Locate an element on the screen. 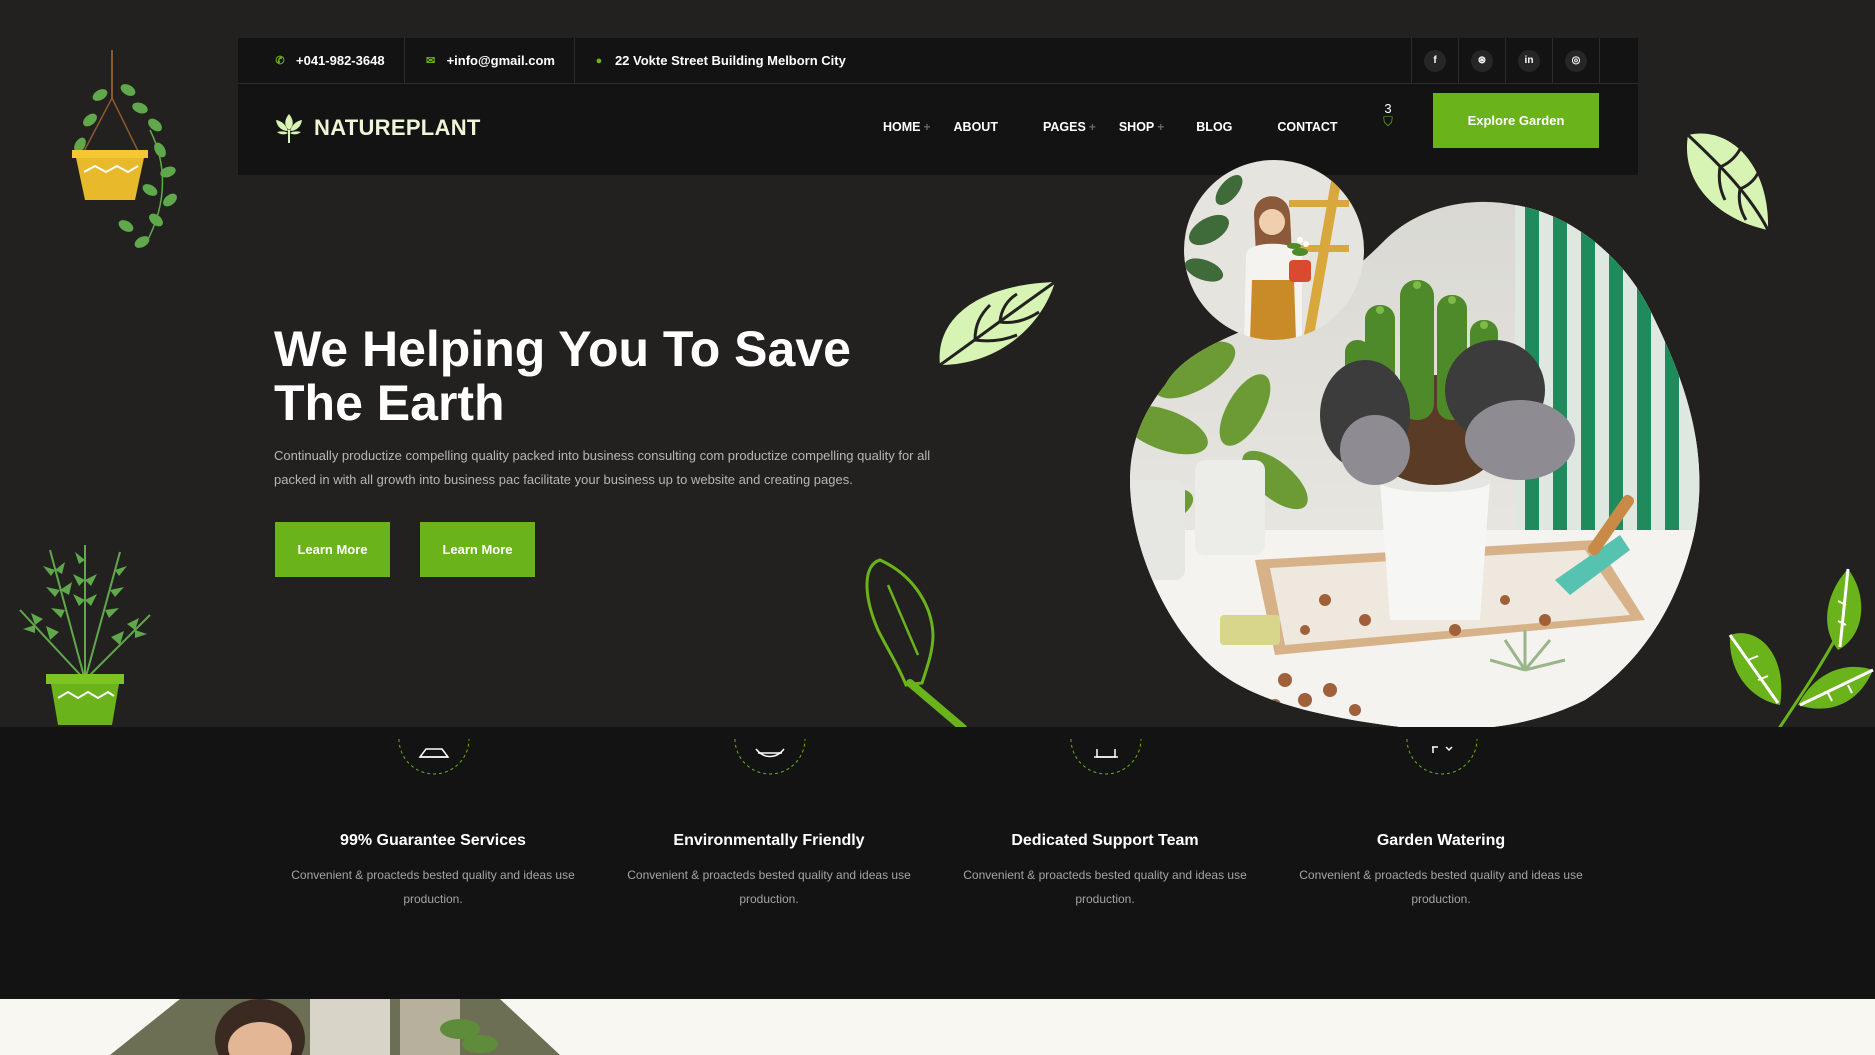 The image size is (1875, 1055). support-team-icon is located at coordinates (1106, 757).